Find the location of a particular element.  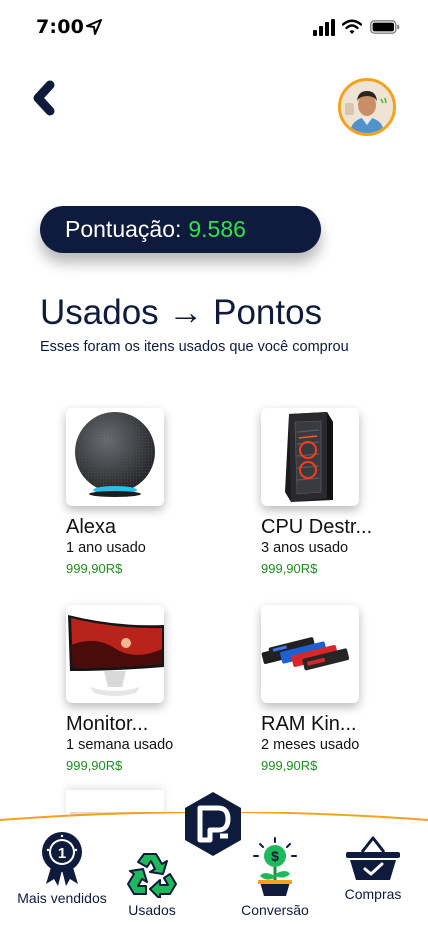

score-value: 9.586 is located at coordinates (217, 229).